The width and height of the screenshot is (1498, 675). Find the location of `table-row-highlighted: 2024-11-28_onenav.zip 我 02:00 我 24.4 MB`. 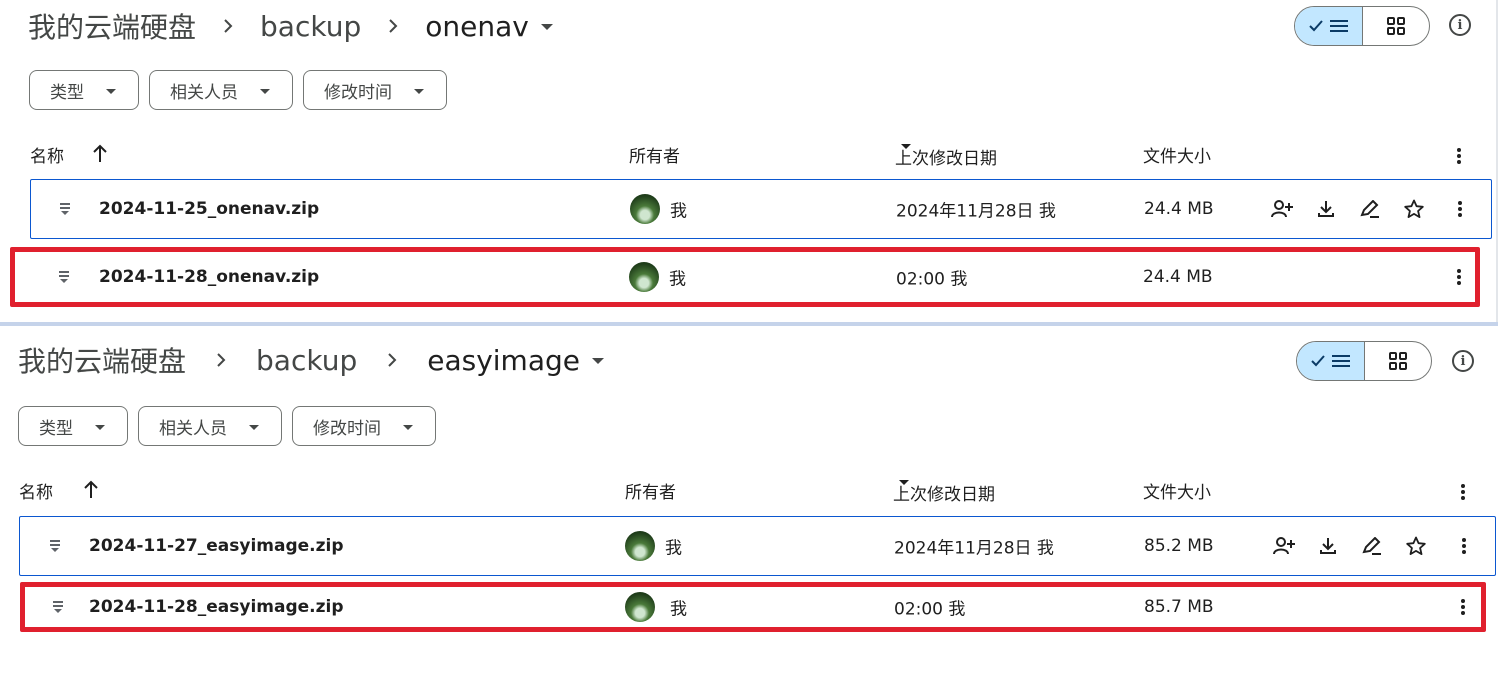

table-row-highlighted: 2024-11-28_onenav.zip 我 02:00 我 24.4 MB is located at coordinates (745, 277).